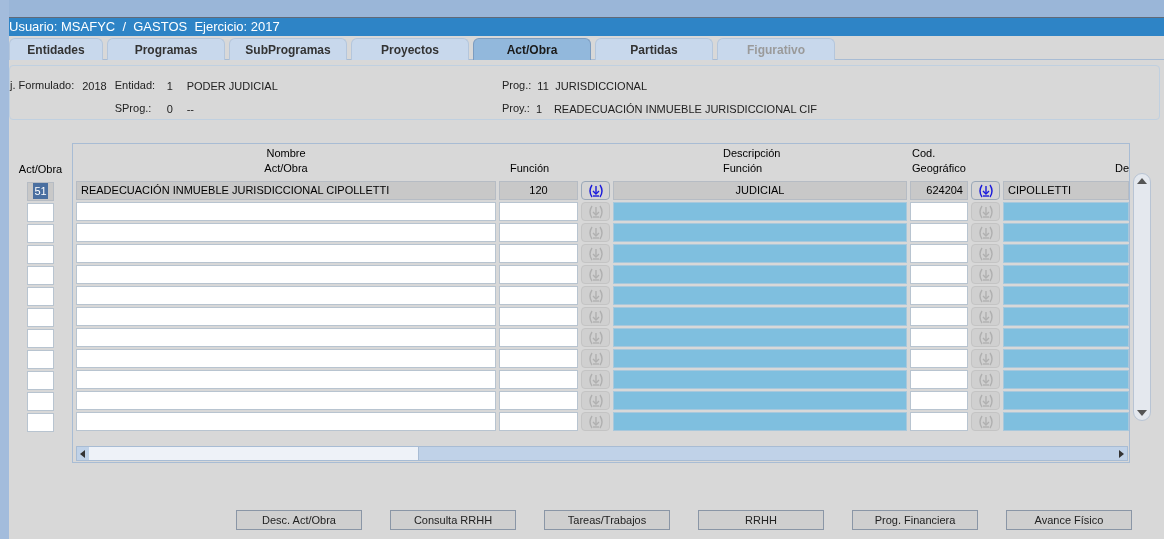 The width and height of the screenshot is (1164, 539). What do you see at coordinates (654, 49) in the screenshot?
I see `tab: Partidas` at bounding box center [654, 49].